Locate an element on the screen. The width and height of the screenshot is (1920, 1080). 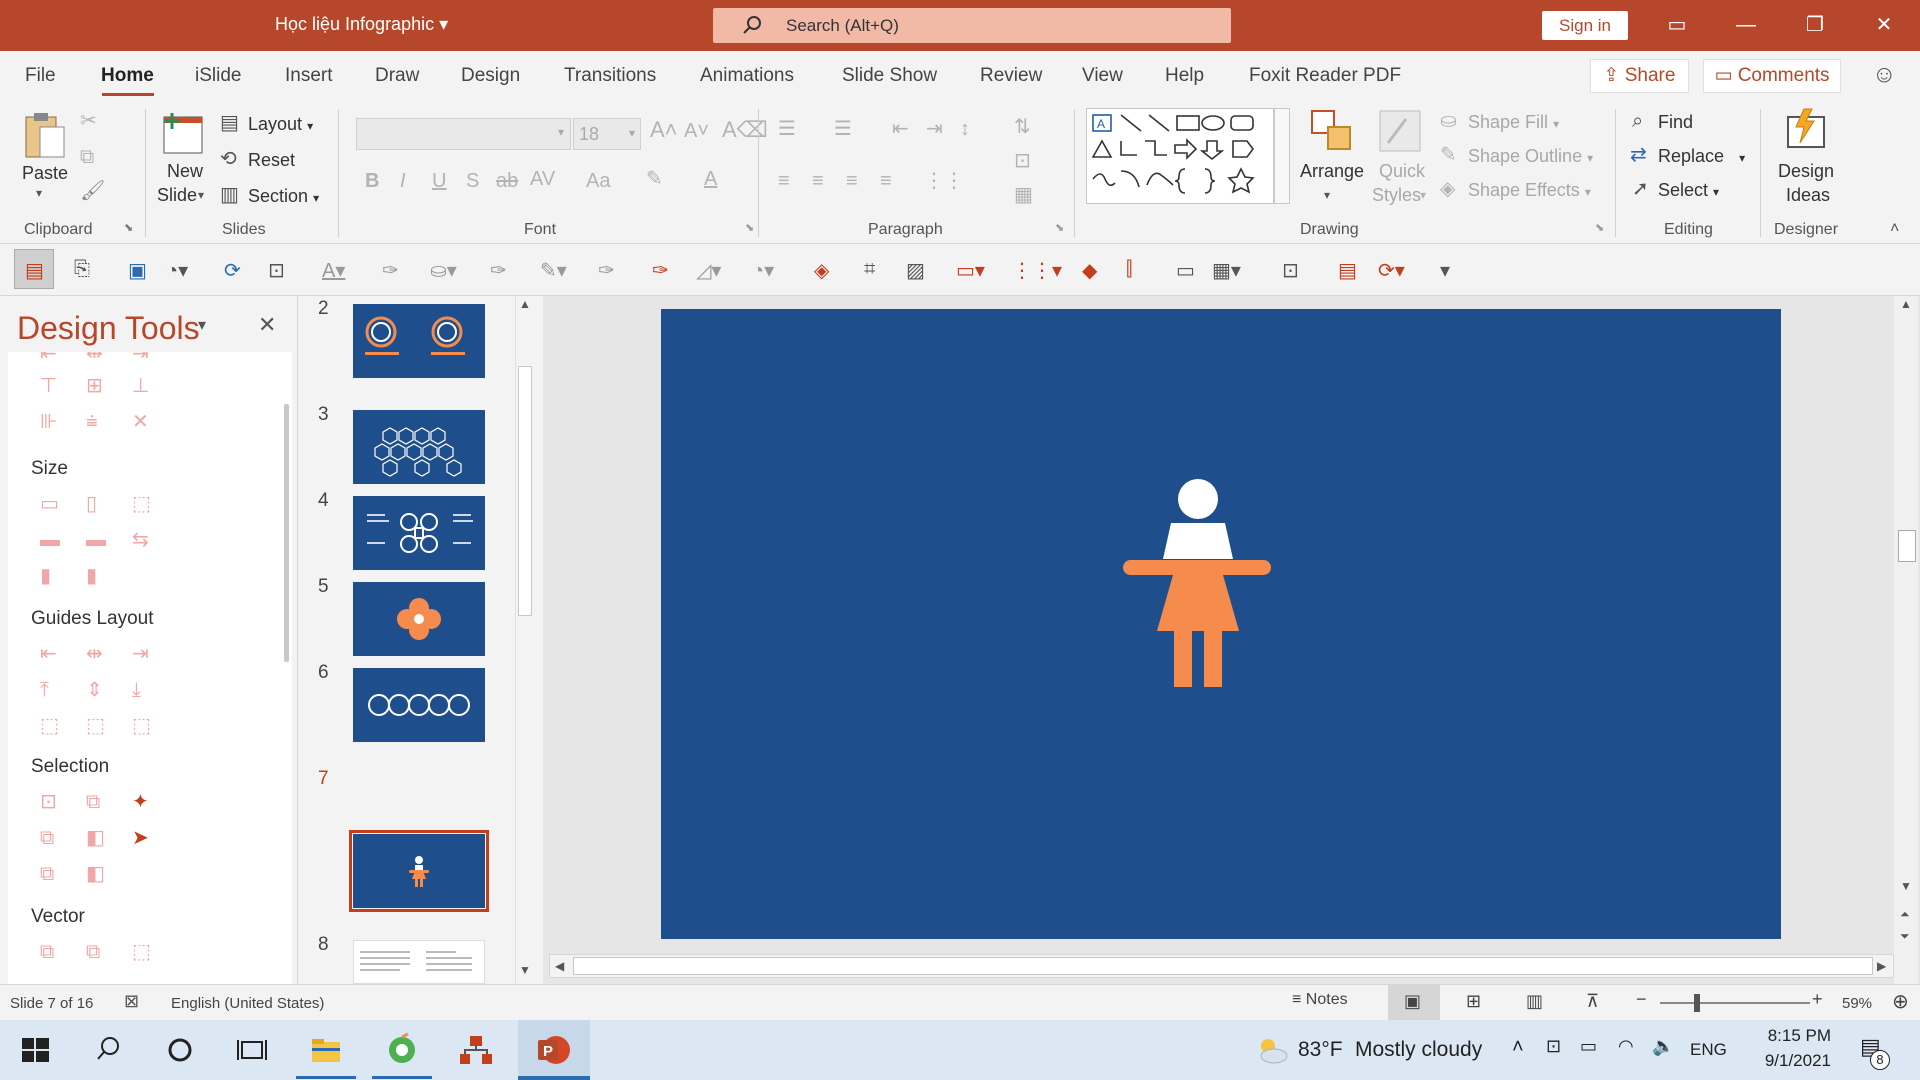
tab-review: Review is located at coordinates (1011, 76).